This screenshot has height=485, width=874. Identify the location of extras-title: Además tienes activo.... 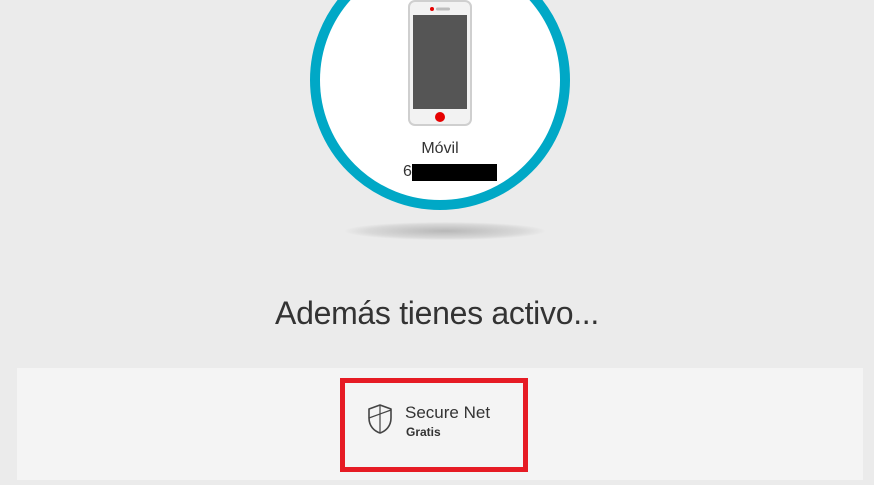
(437, 313).